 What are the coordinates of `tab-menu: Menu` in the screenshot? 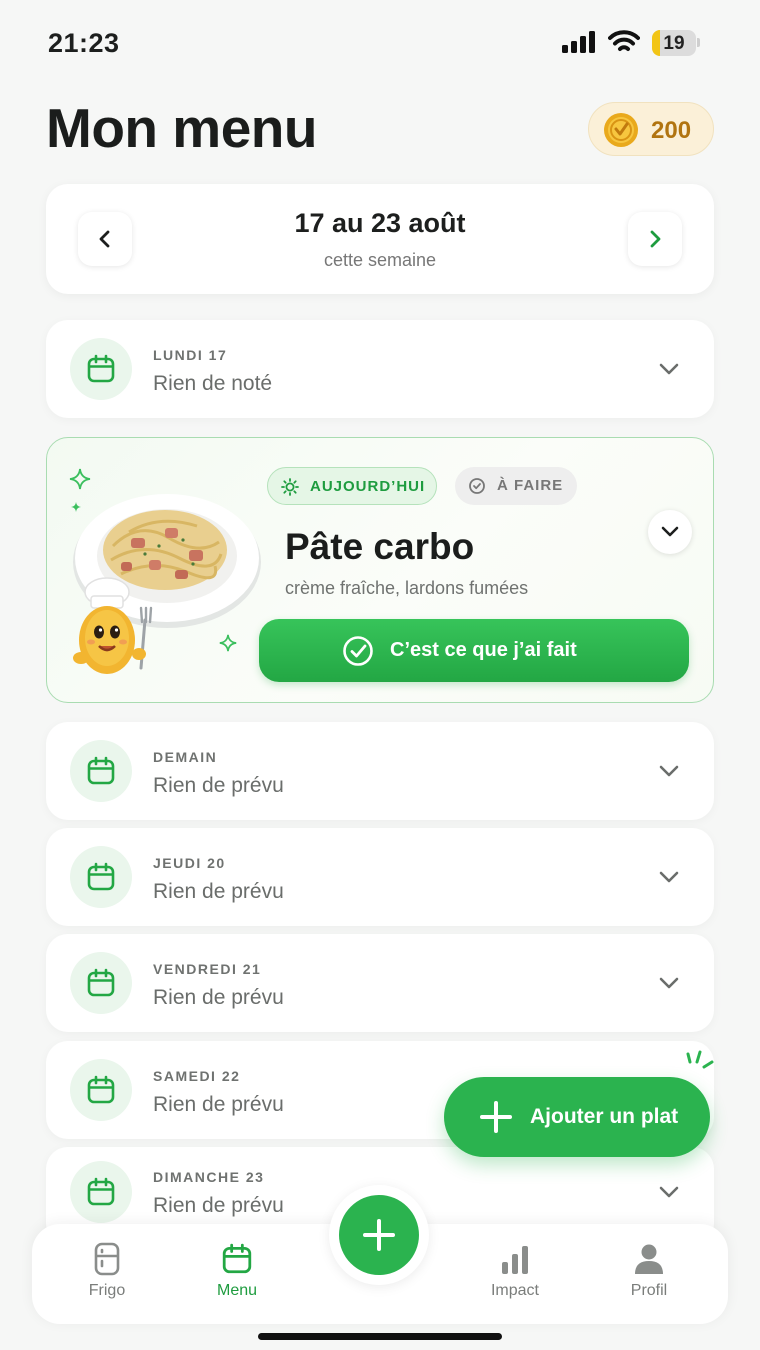 It's located at (237, 1271).